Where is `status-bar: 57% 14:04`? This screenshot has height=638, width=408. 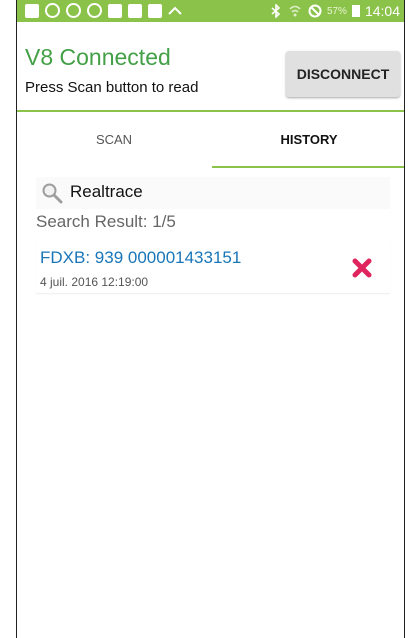
status-bar: 57% 14:04 is located at coordinates (210, 11).